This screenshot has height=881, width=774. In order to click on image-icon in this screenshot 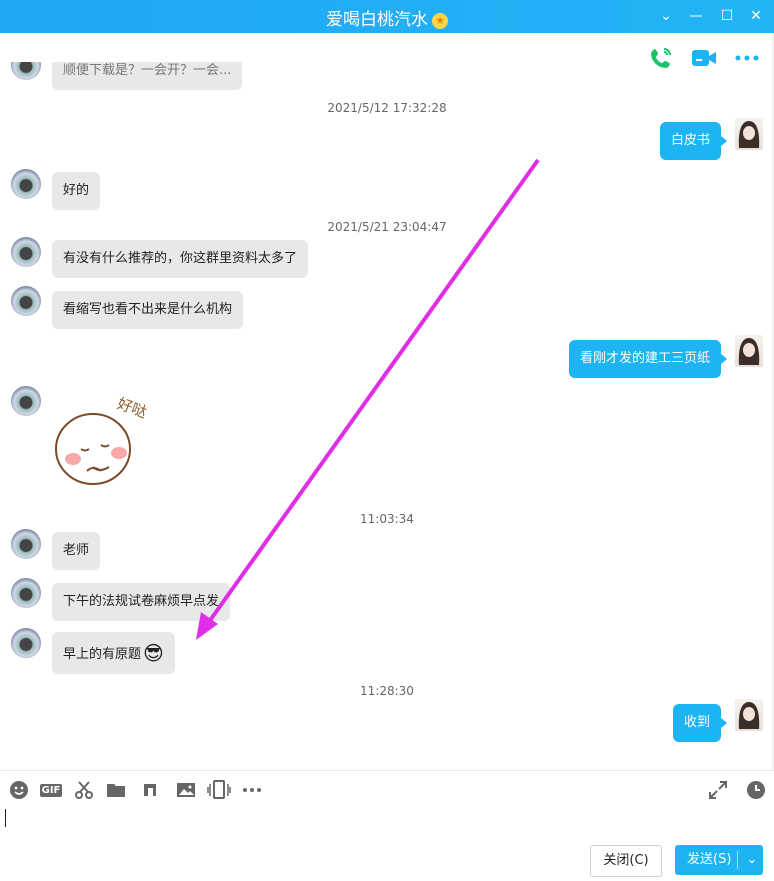, I will do `click(186, 790)`.